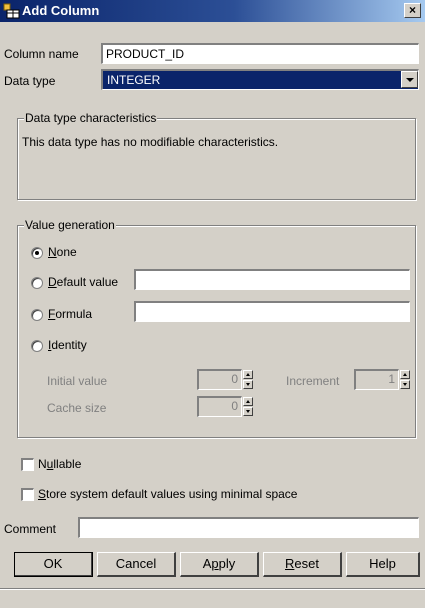 The height and width of the screenshot is (608, 425). Describe the element at coordinates (53, 564) in the screenshot. I see `ok-button: OK` at that location.